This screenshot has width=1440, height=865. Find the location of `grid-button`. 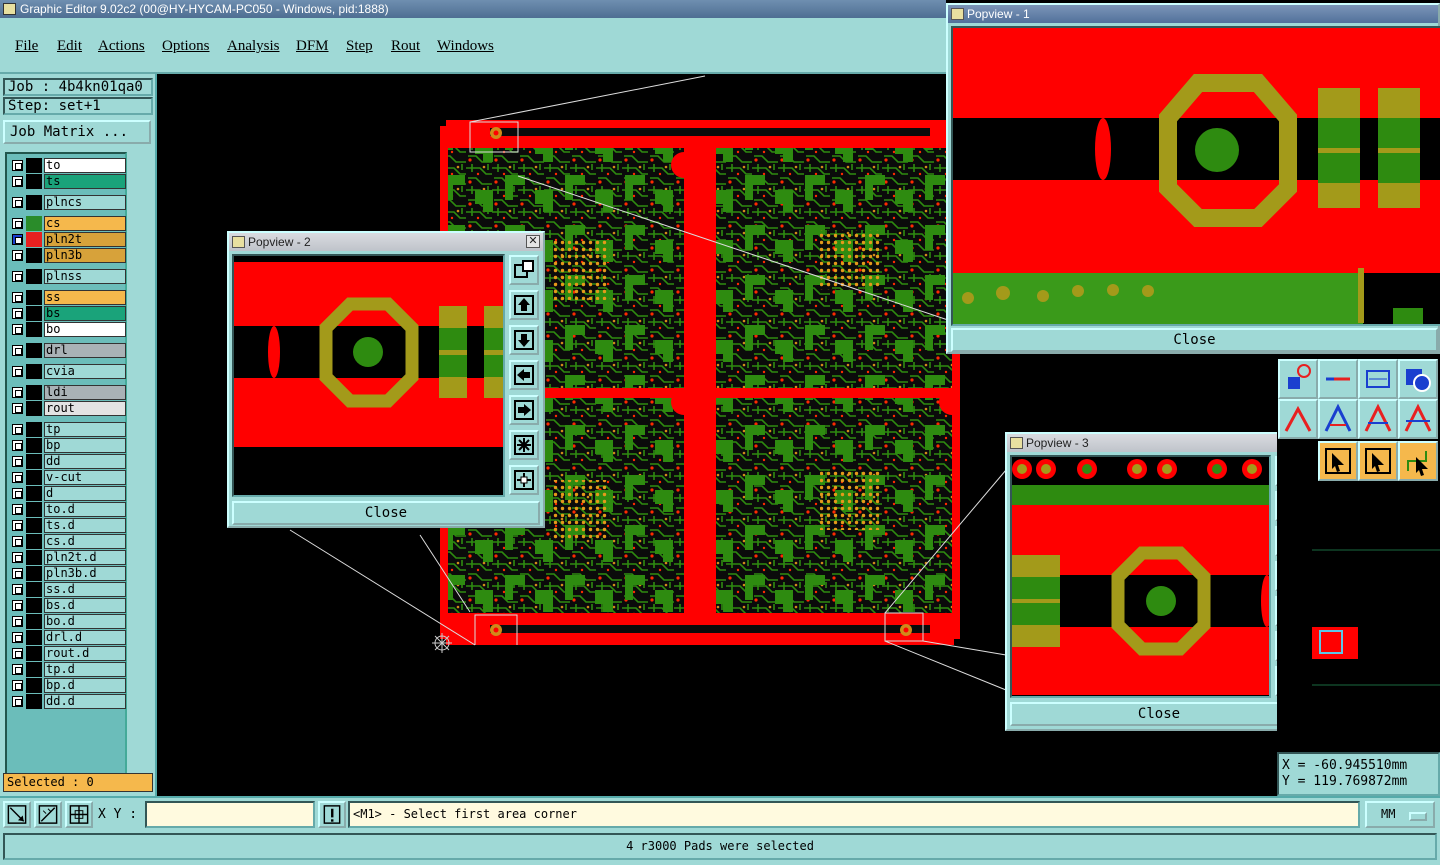

grid-button is located at coordinates (79, 814).